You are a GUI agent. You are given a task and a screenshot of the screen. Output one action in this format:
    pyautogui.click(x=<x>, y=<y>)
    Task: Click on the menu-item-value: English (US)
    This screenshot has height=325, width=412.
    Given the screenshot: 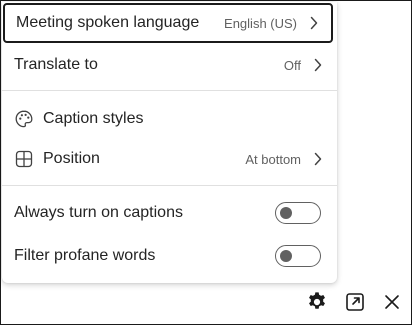 What is the action you would take?
    pyautogui.click(x=260, y=23)
    